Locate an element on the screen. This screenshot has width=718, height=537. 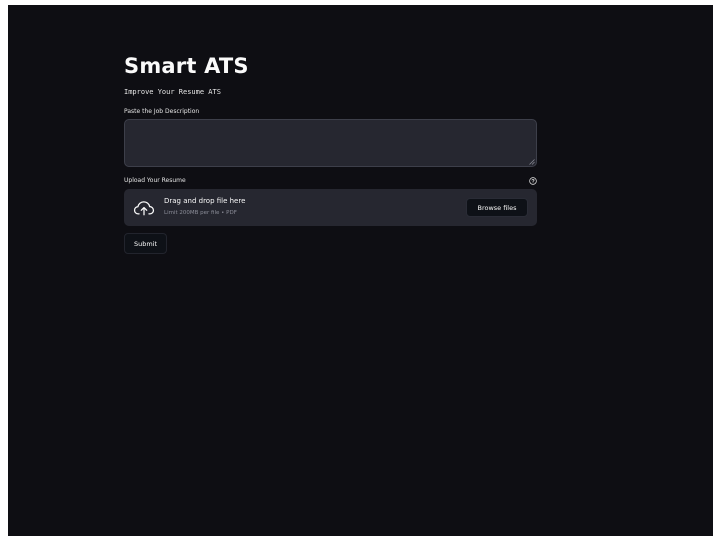
resize-handle-icon is located at coordinates (532, 162).